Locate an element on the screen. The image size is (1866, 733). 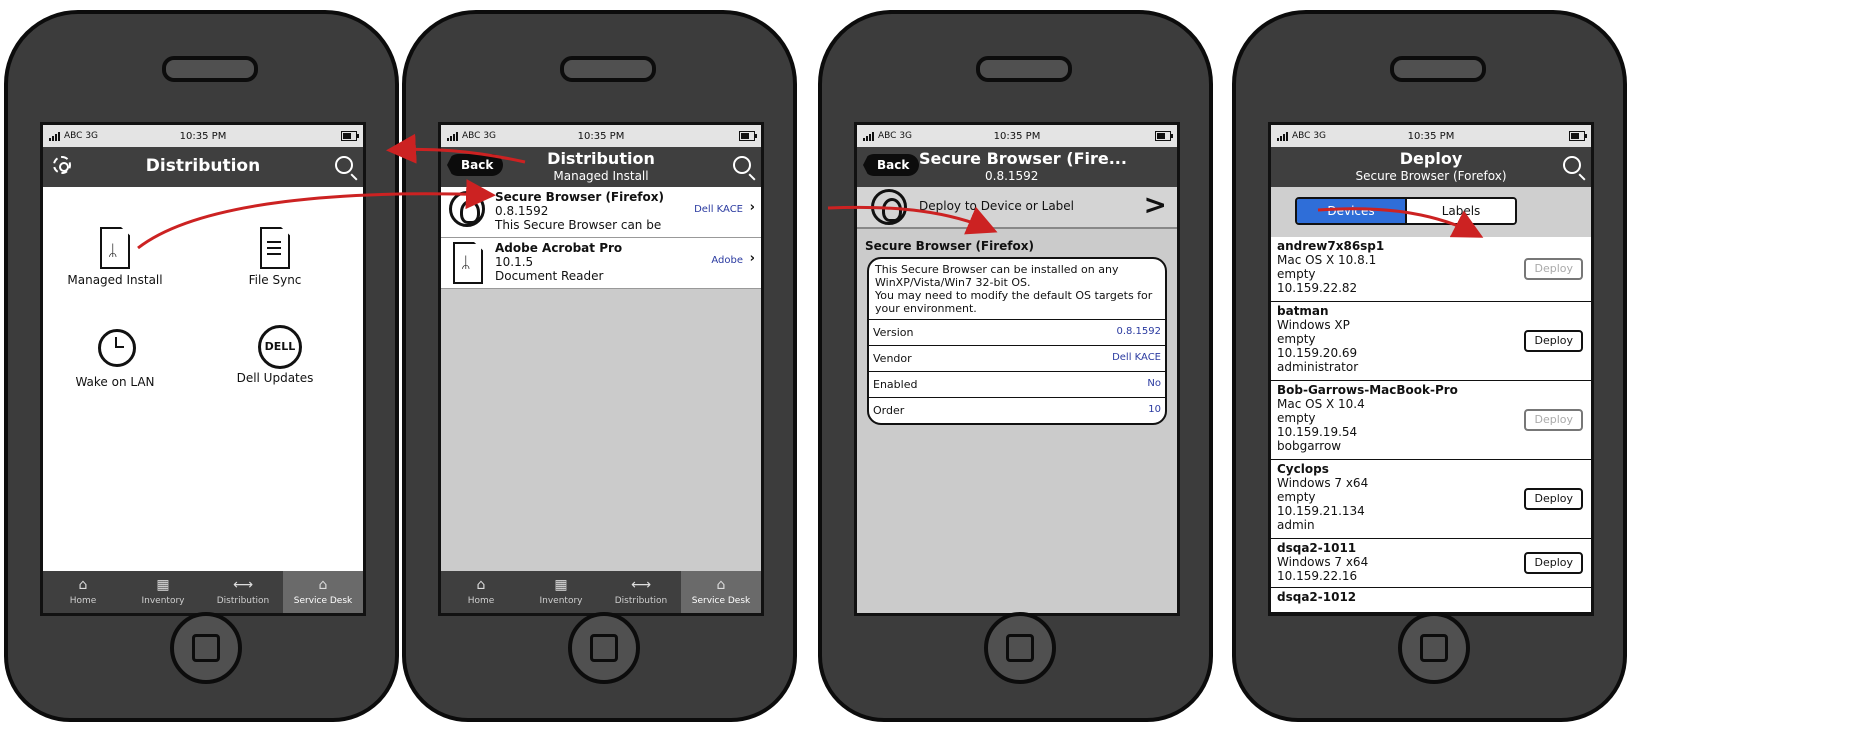
nav-bar: Distribution is located at coordinates (203, 167).